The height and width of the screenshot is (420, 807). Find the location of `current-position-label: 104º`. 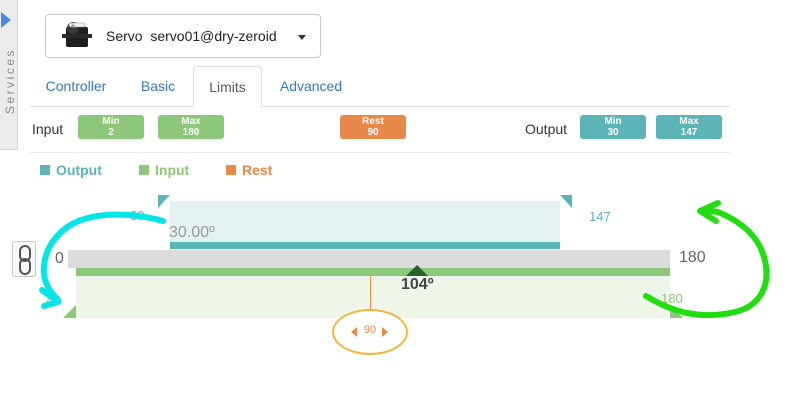

current-position-label: 104º is located at coordinates (417, 284).